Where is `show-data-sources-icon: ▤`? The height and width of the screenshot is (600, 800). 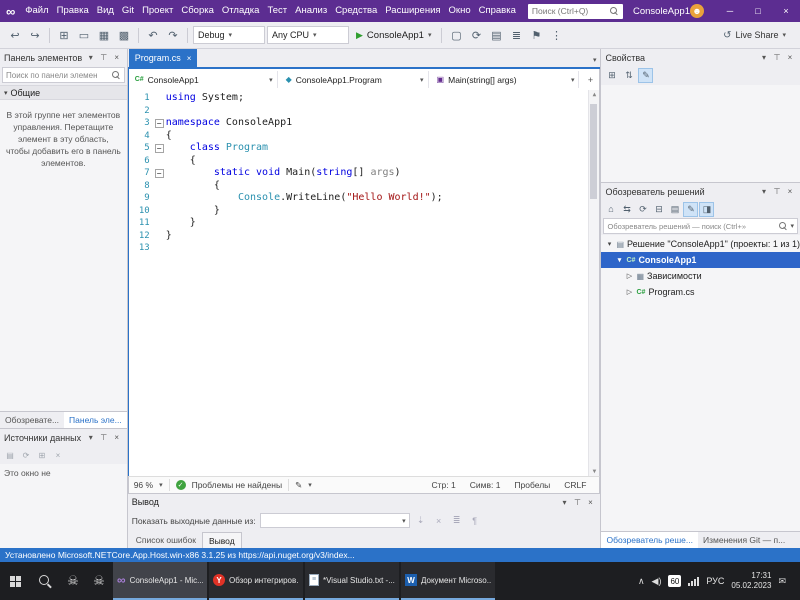
show-data-sources-icon: ▤ is located at coordinates (10, 455).